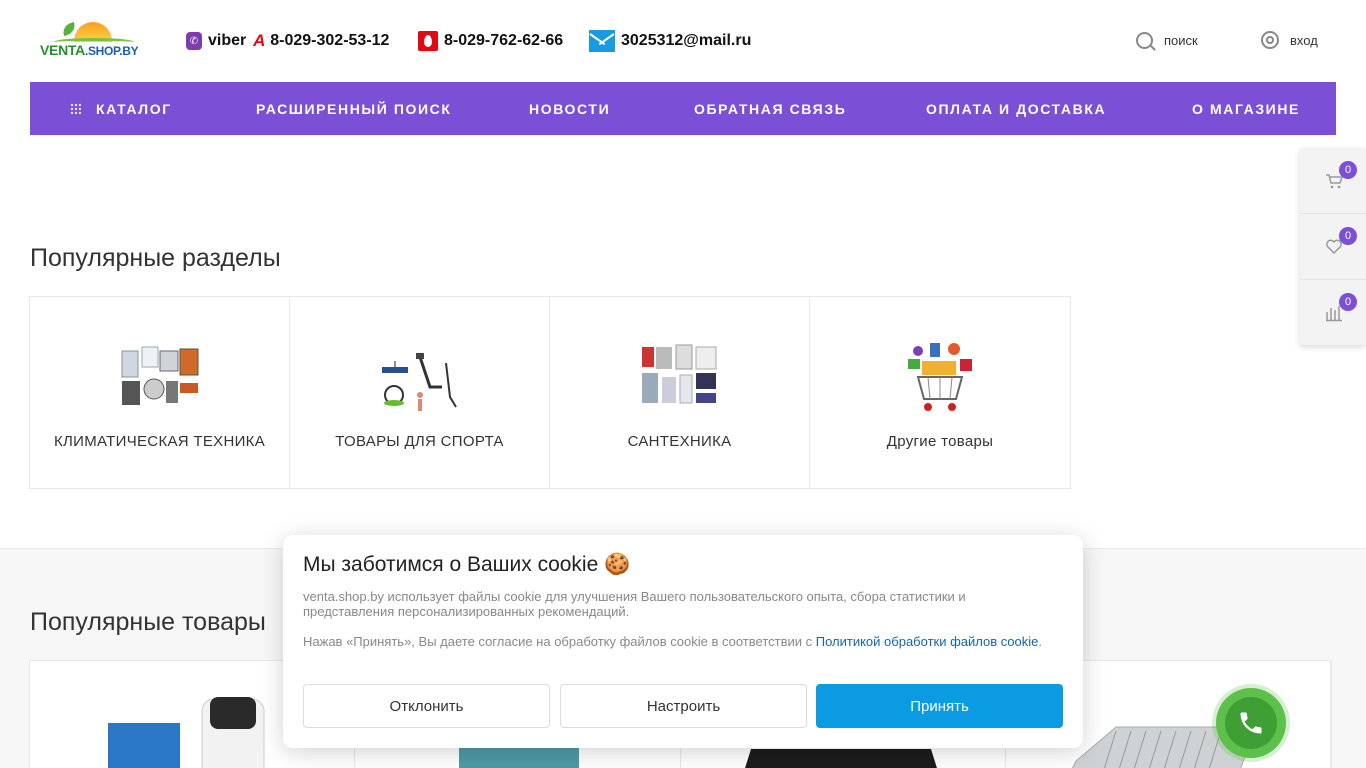 This screenshot has width=1366, height=768. I want to click on nav-about-label: О магазине, so click(1246, 108).